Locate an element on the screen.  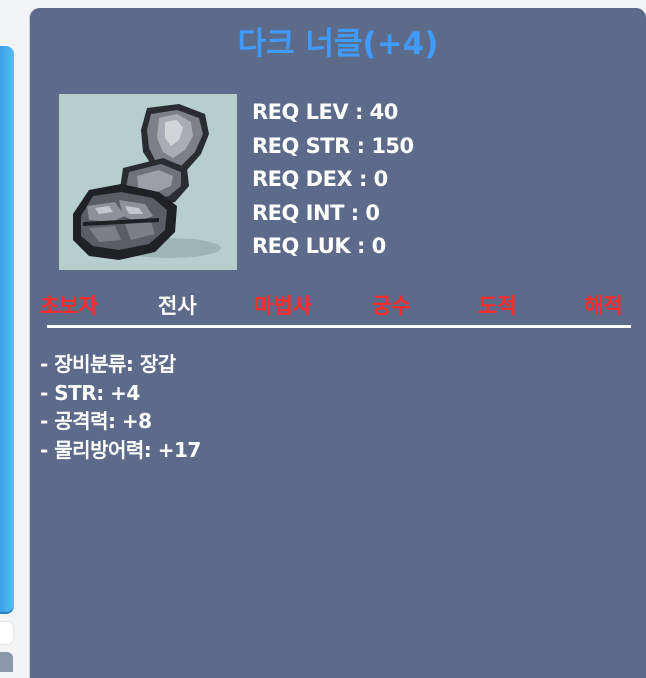
req-dex: REQ DEX : 0 is located at coordinates (320, 179).